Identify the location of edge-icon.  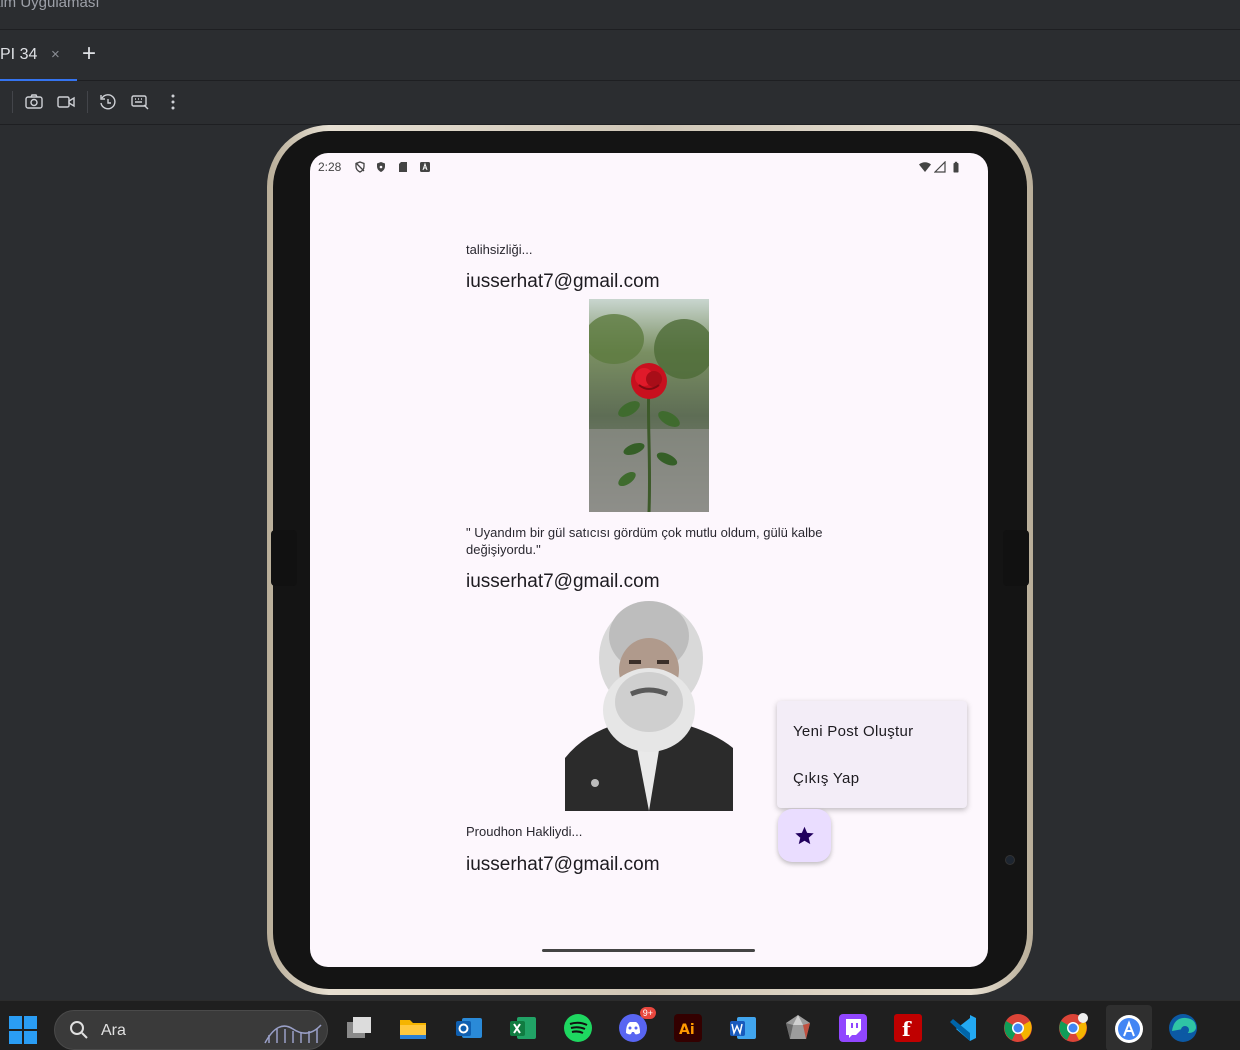
(1183, 1028).